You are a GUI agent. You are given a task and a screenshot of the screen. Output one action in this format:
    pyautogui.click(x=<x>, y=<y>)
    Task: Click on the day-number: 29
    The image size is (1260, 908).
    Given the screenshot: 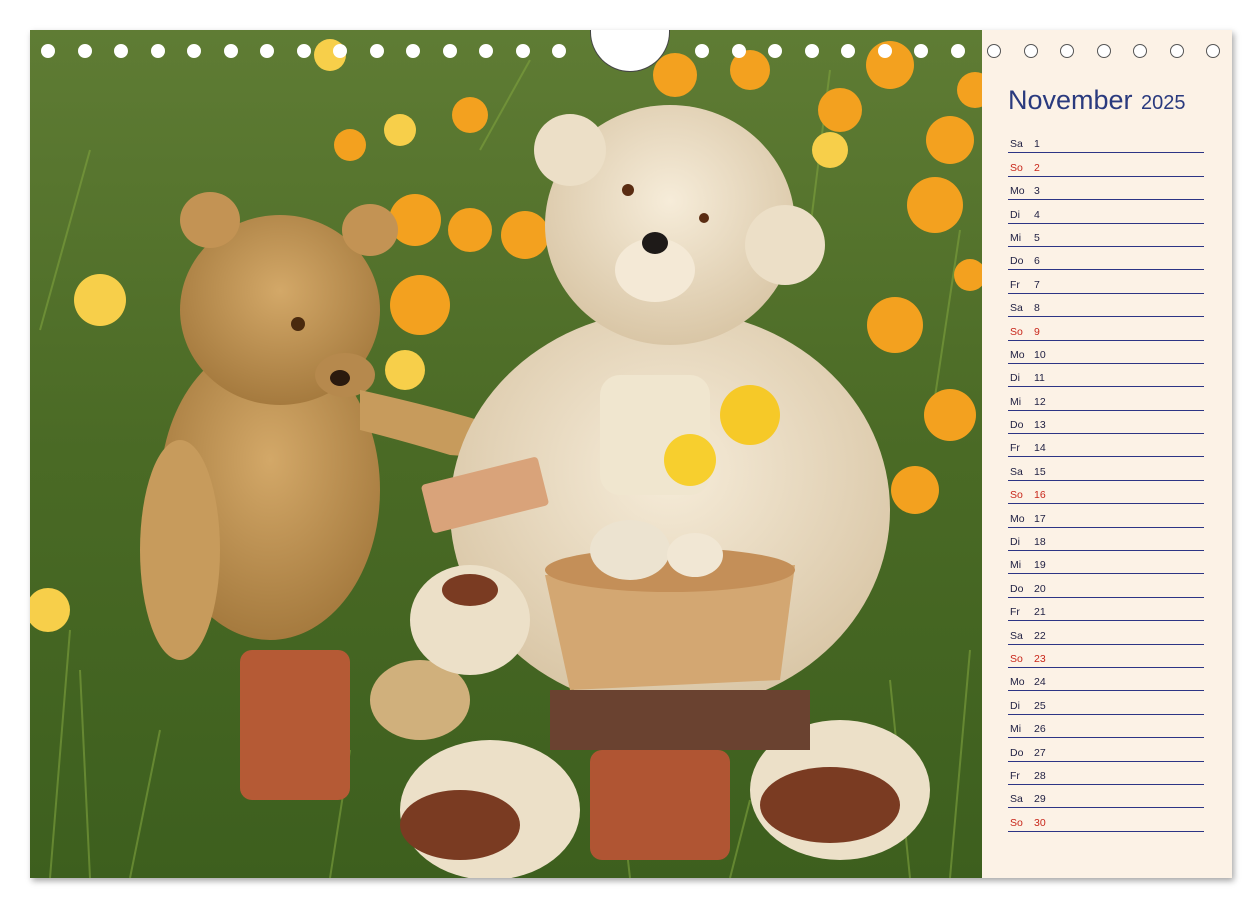 What is the action you would take?
    pyautogui.click(x=1040, y=799)
    